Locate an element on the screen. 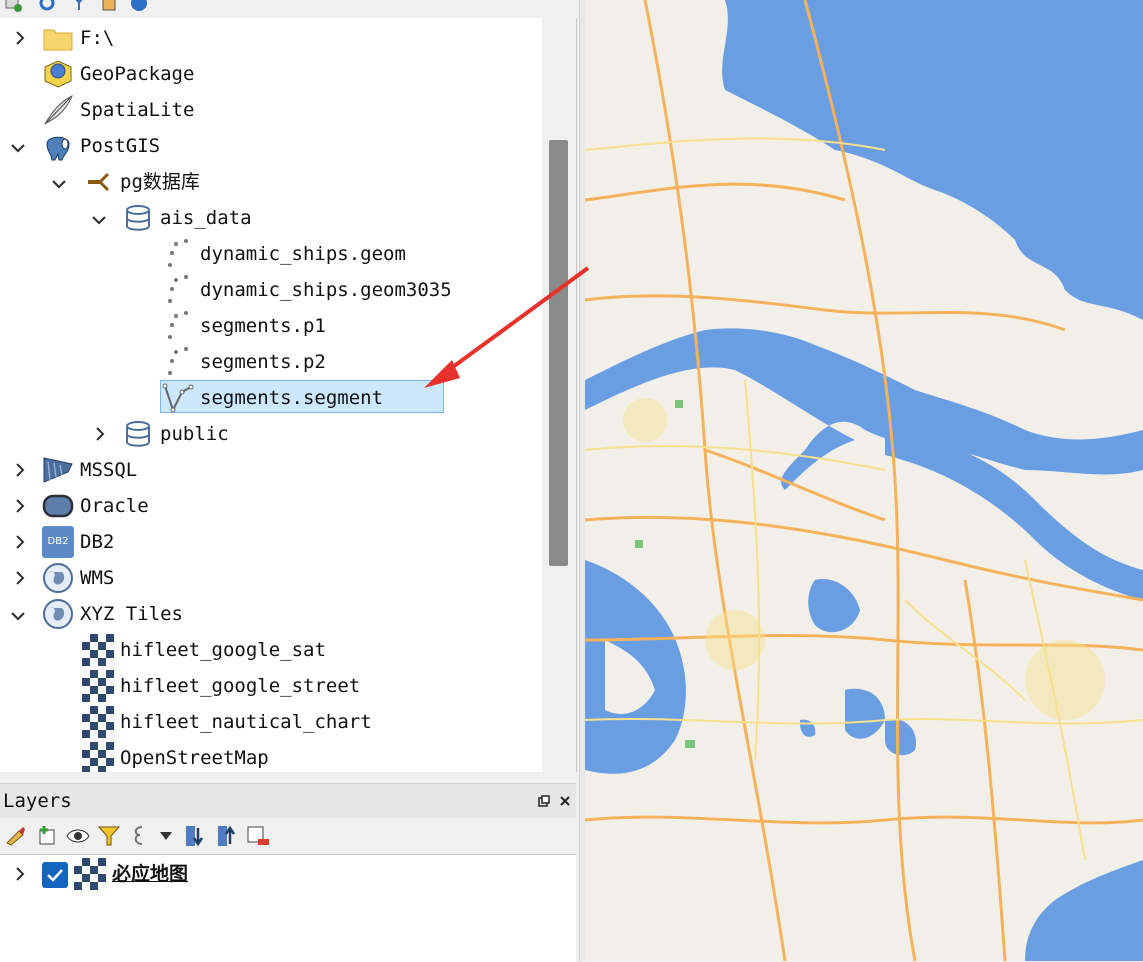 The image size is (1143, 962). layer-visibility-checkbox is located at coordinates (55, 875).